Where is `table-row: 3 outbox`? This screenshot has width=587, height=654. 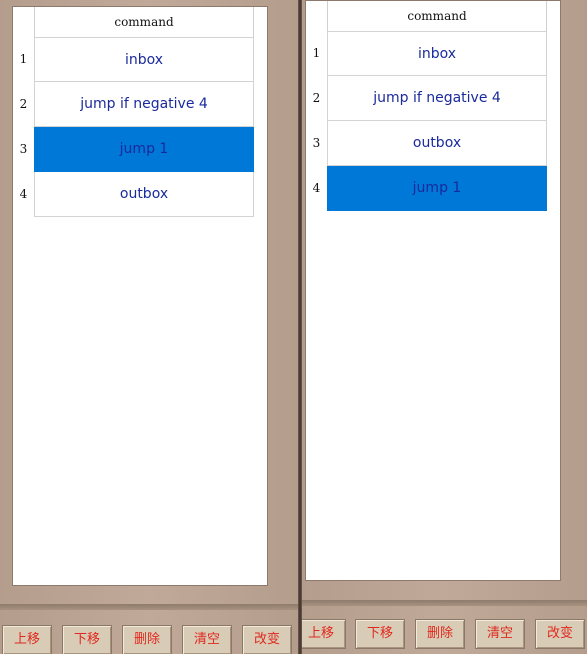 table-row: 3 outbox is located at coordinates (427, 143).